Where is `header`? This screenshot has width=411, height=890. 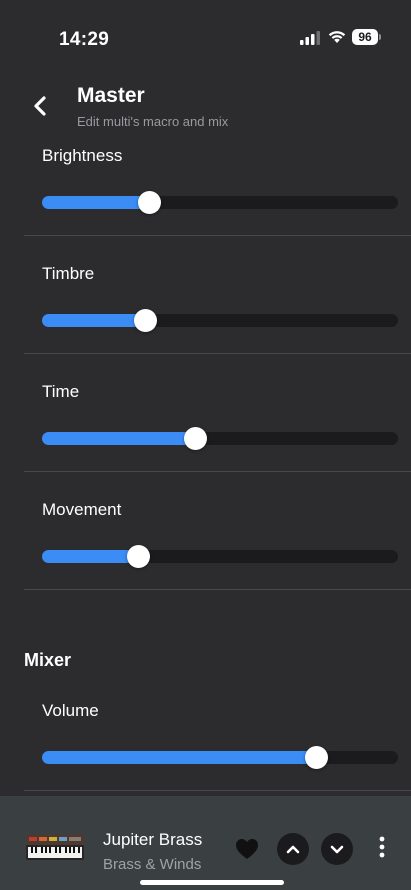 header is located at coordinates (205, 105).